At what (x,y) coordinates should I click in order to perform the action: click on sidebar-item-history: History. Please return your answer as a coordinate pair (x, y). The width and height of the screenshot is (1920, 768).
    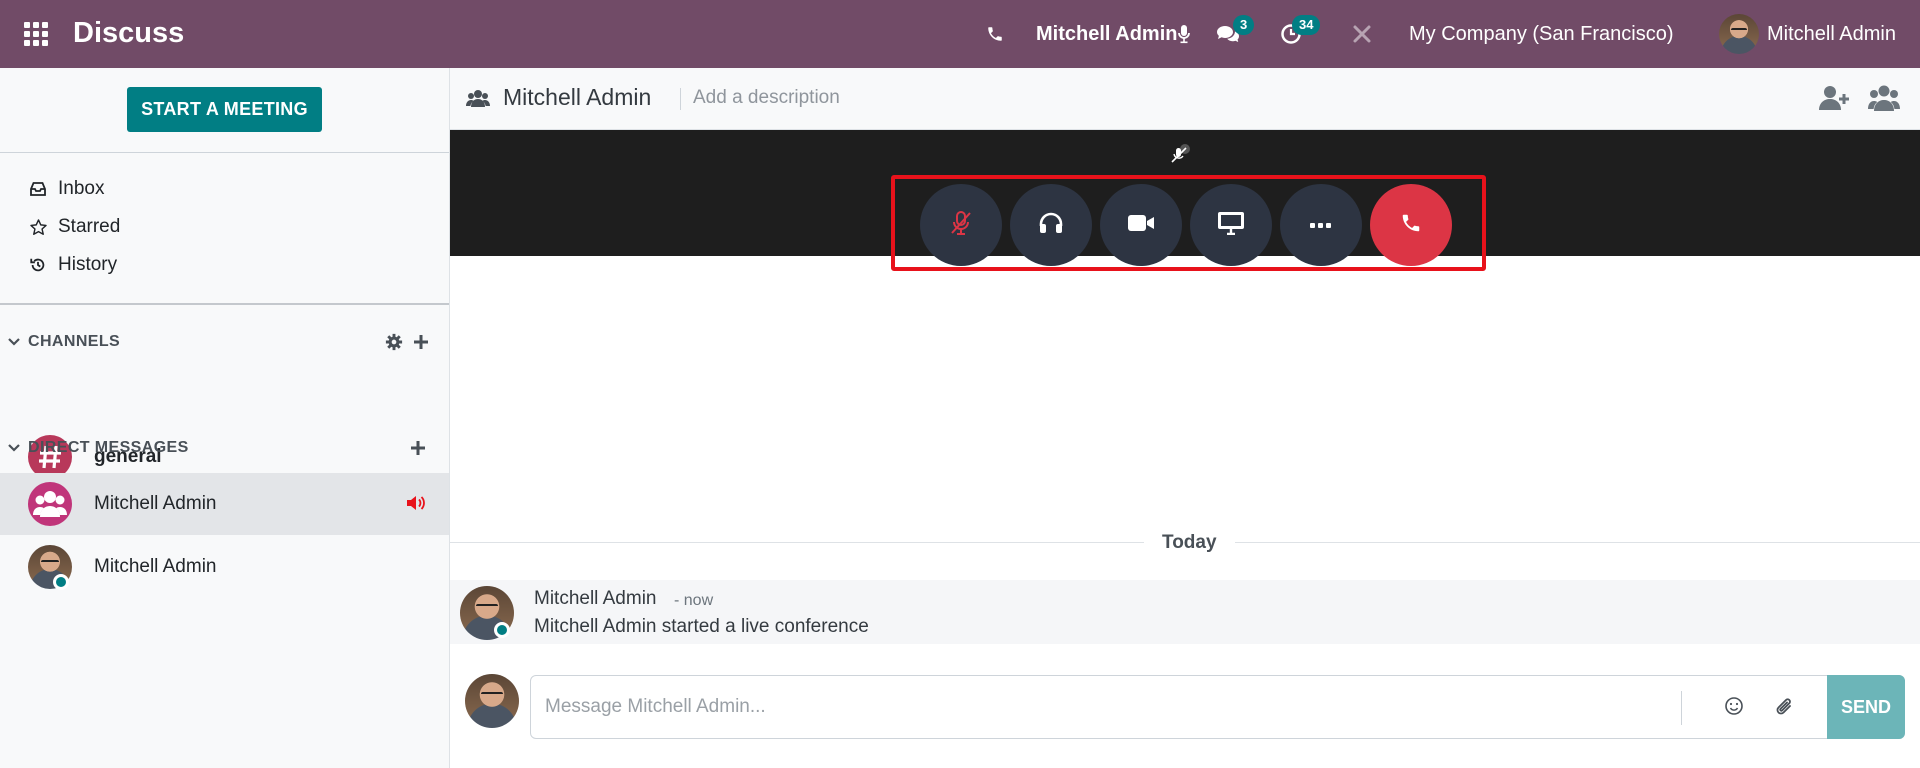
    Looking at the image, I should click on (72, 265).